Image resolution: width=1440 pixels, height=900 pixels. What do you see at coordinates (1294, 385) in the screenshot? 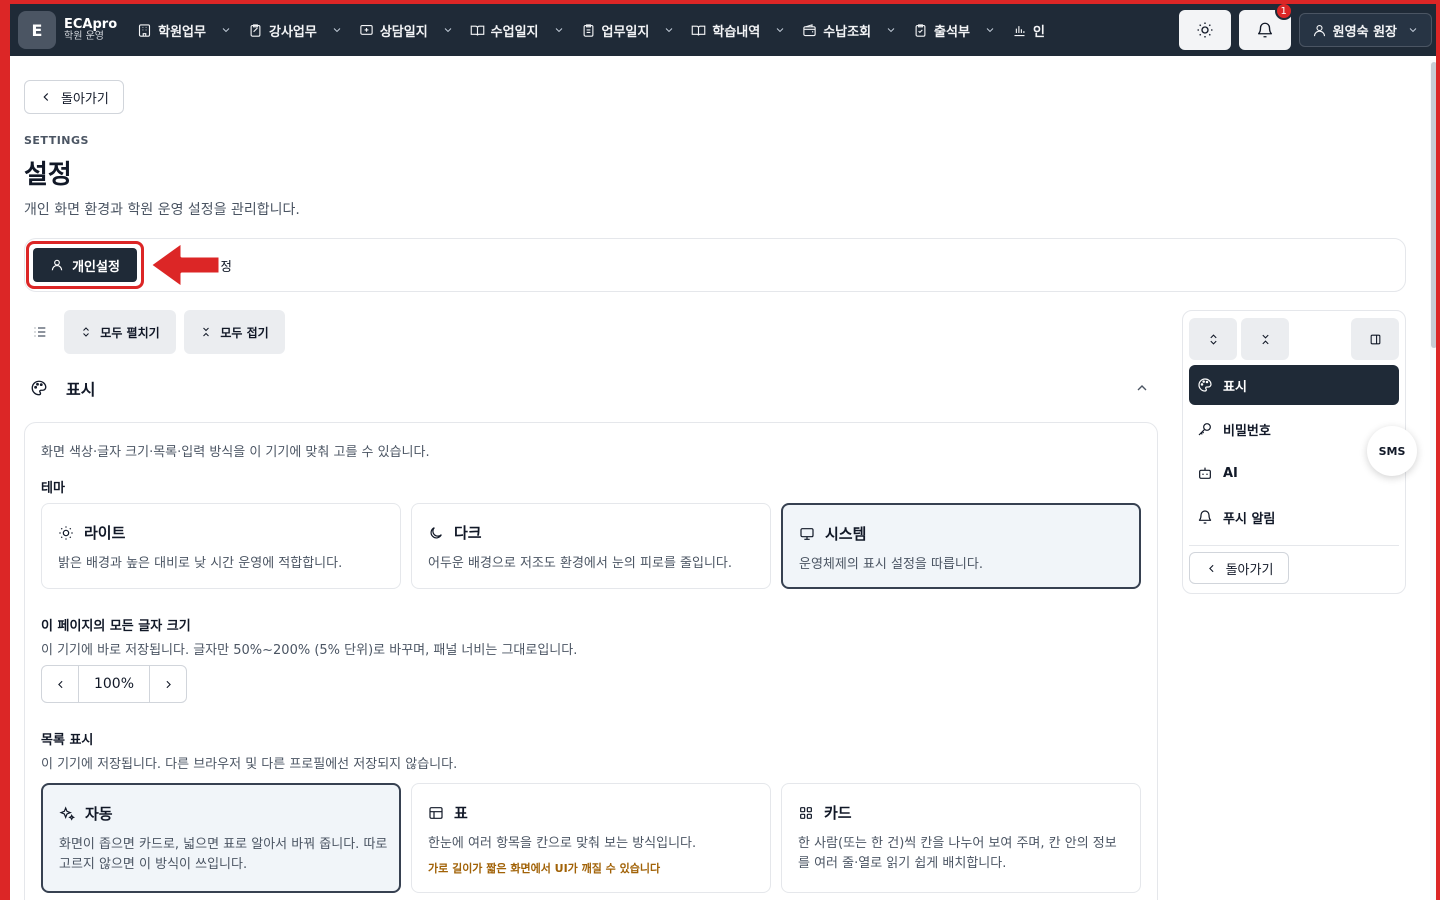
I see `side-nav-display: 표시` at bounding box center [1294, 385].